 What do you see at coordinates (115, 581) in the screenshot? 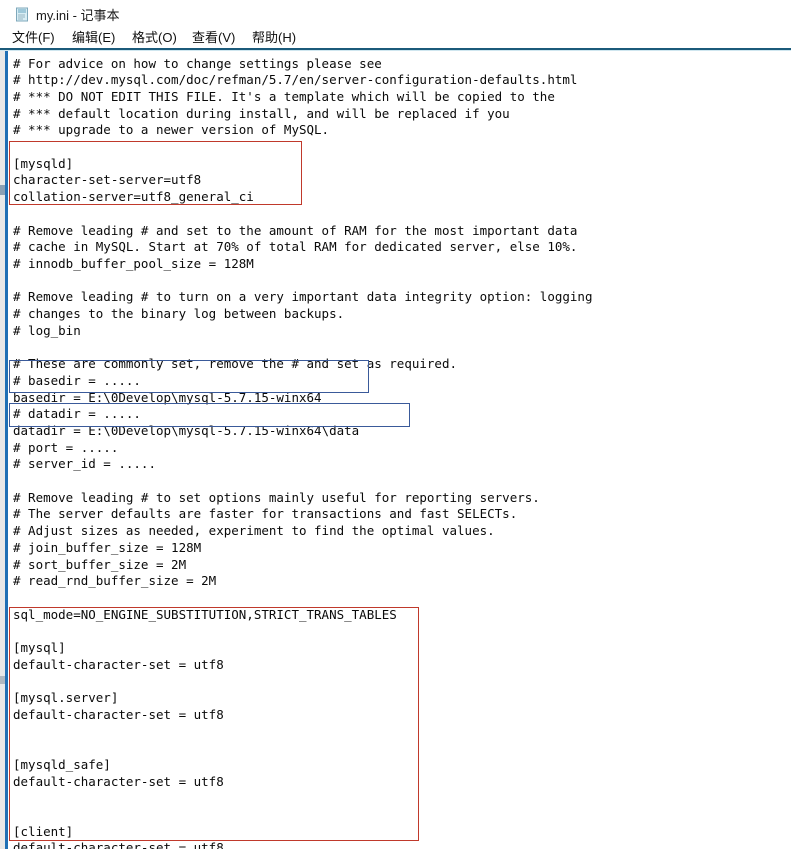
I see `editor-line: # read_rnd_buffer_size = 2M` at bounding box center [115, 581].